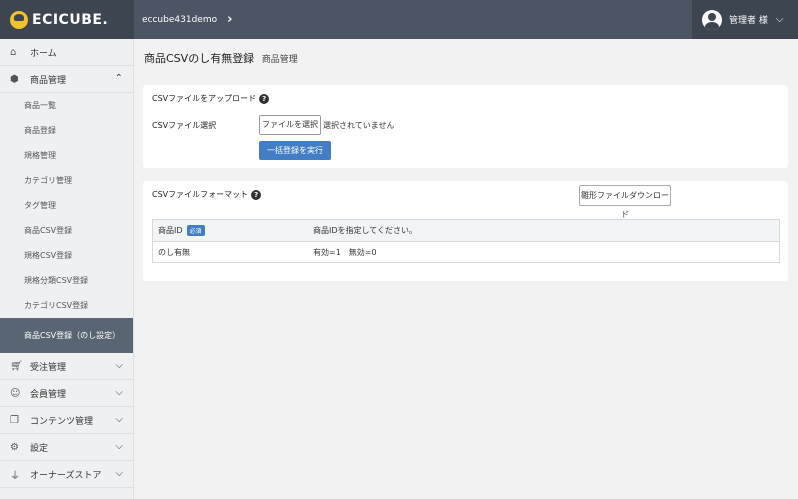  I want to click on logo-text: ECICUBE., so click(70, 19).